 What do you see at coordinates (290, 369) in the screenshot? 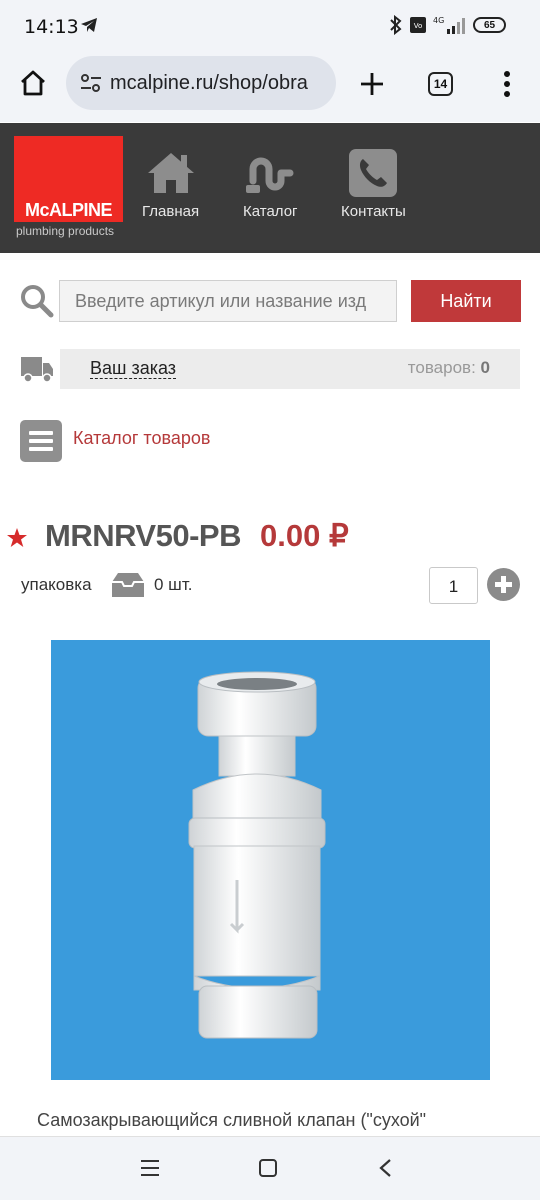
I see `order-summary: Ваш заказ товаров: 0` at bounding box center [290, 369].